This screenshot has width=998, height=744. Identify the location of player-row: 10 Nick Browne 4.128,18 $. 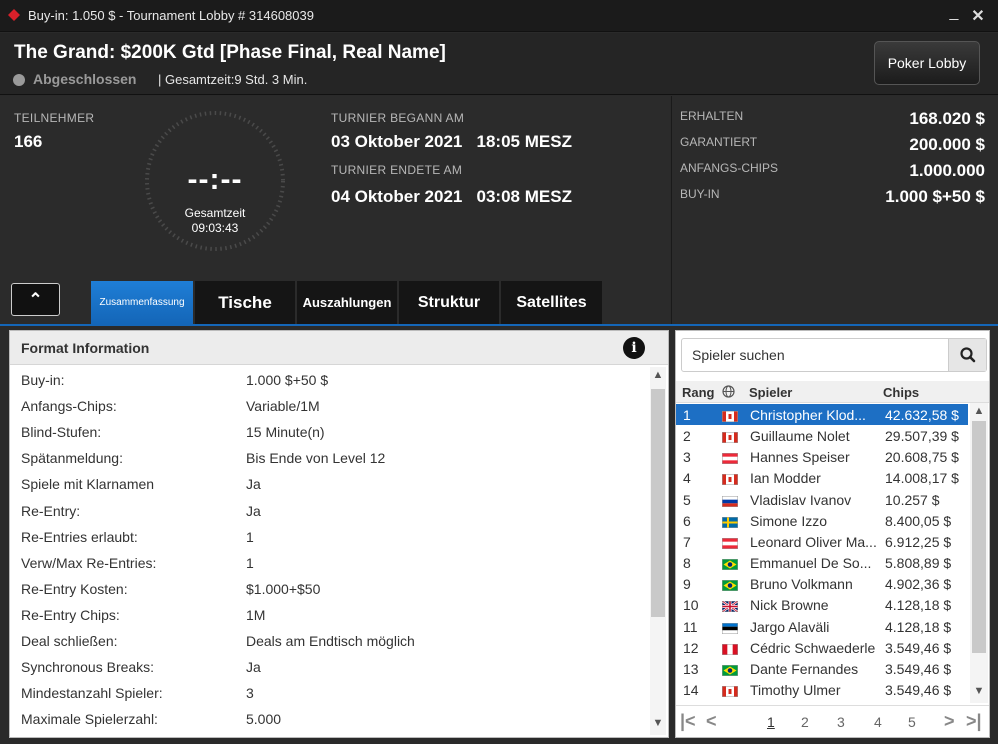
(822, 604).